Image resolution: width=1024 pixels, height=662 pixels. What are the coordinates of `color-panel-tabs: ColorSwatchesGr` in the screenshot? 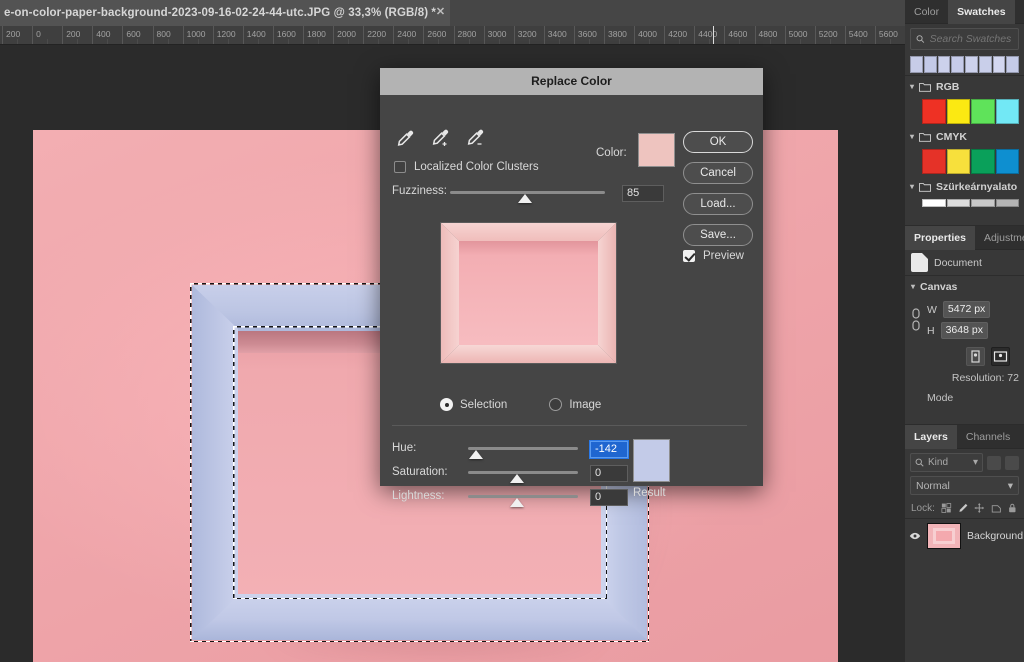 It's located at (964, 12).